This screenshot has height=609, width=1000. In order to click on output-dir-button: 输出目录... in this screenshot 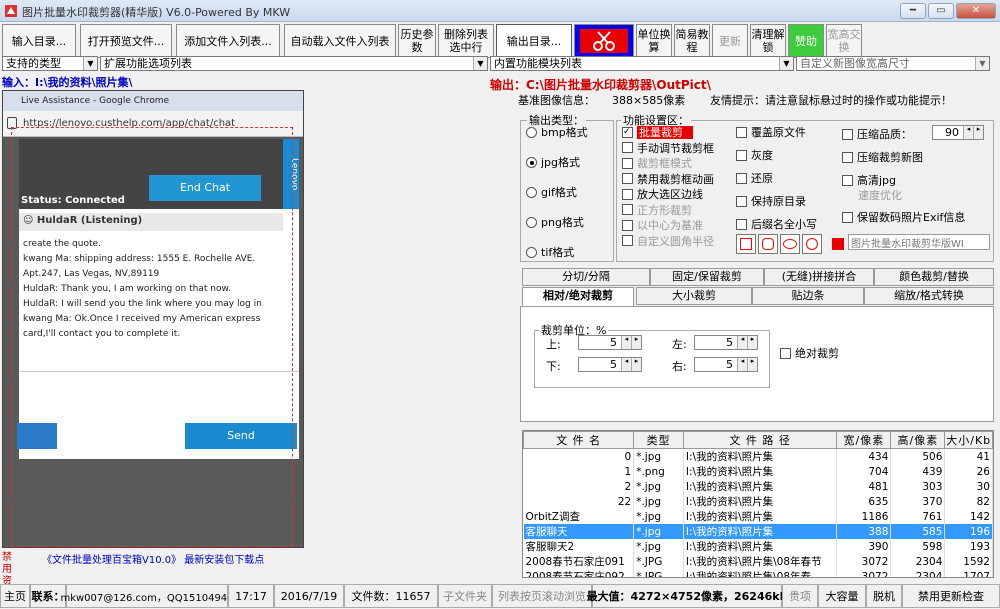, I will do `click(534, 41)`.